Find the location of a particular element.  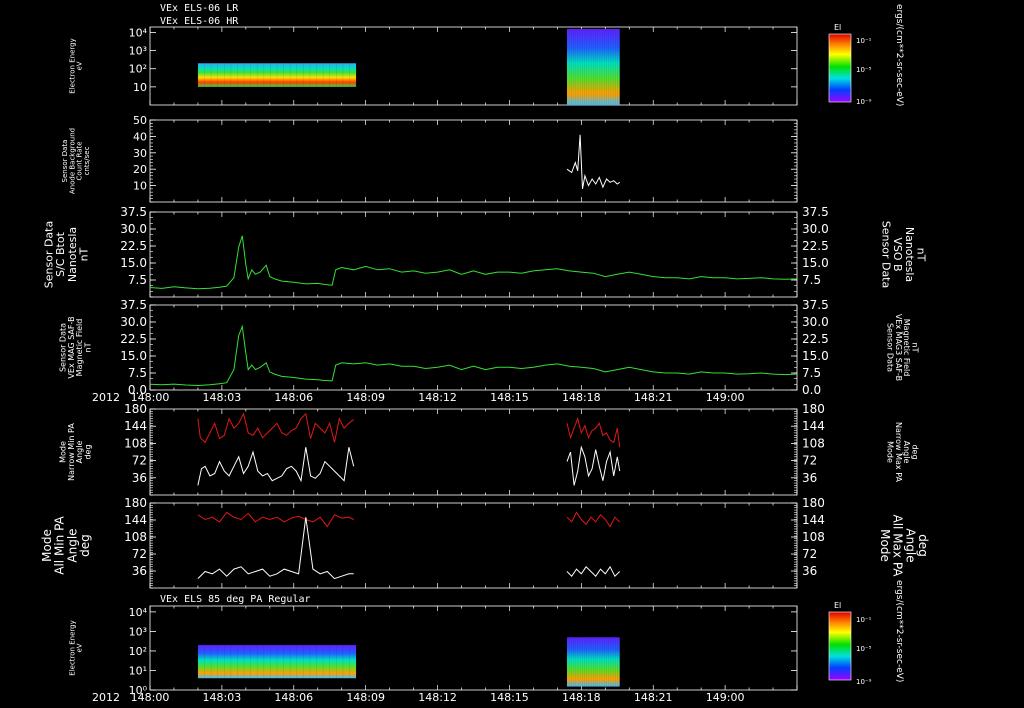

y-tick-label-right: 15.0 is located at coordinates (815, 263).